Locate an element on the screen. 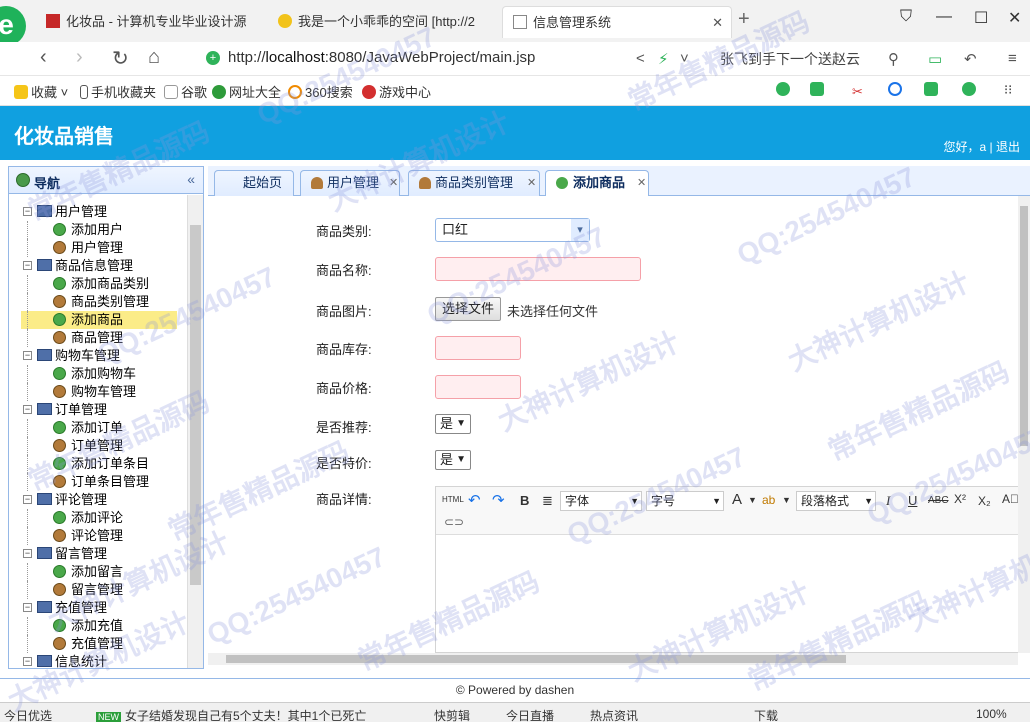 This screenshot has height=724, width=1030. nav-scroll-thumb is located at coordinates (195, 405).